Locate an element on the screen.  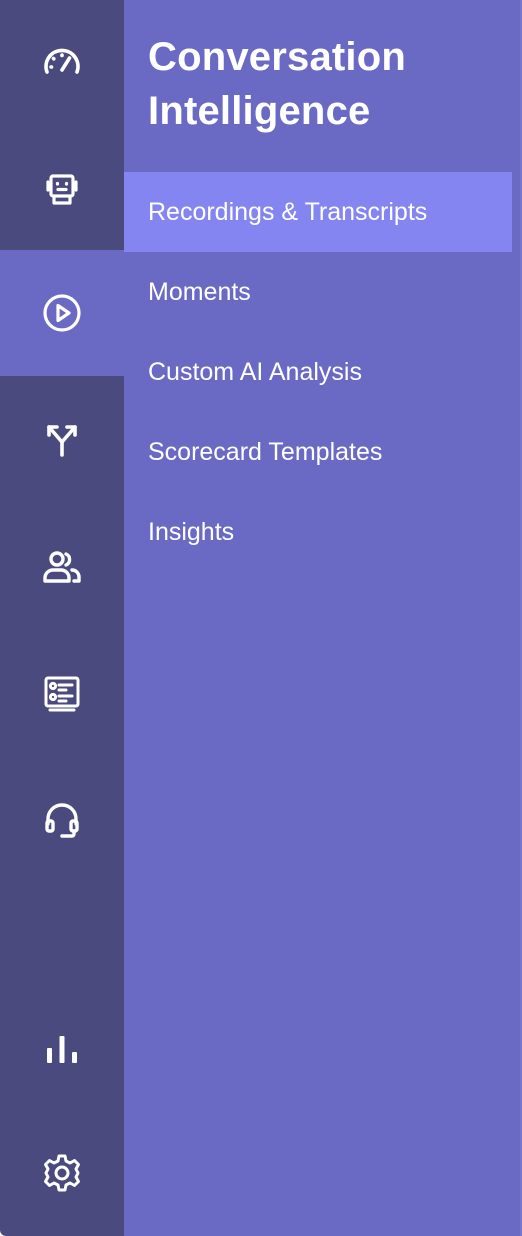
rail-item-reports is located at coordinates (62, 1047).